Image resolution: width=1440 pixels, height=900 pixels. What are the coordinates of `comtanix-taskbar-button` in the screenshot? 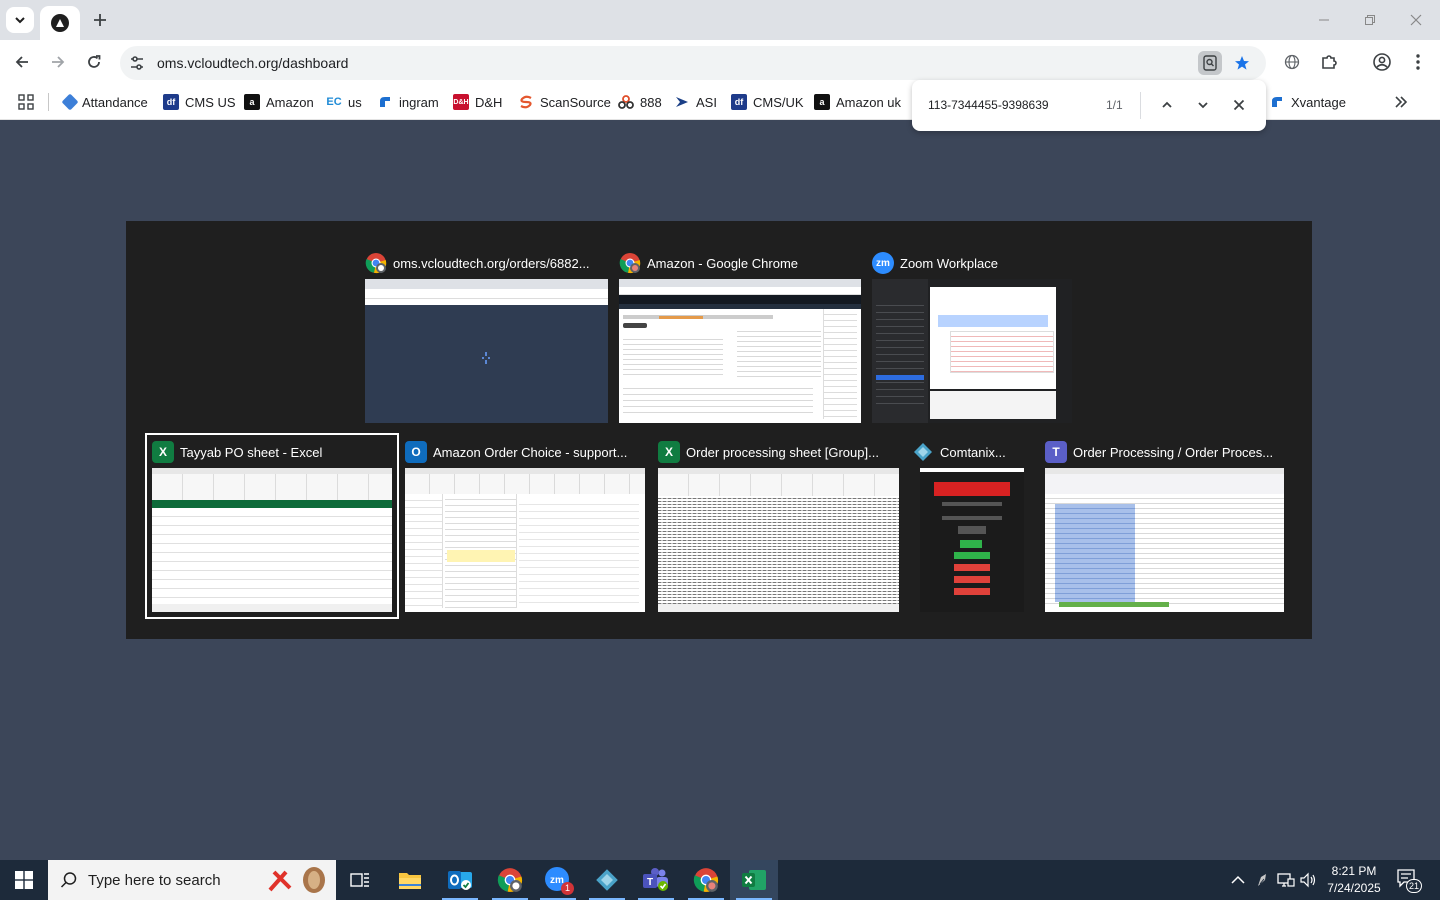 It's located at (607, 880).